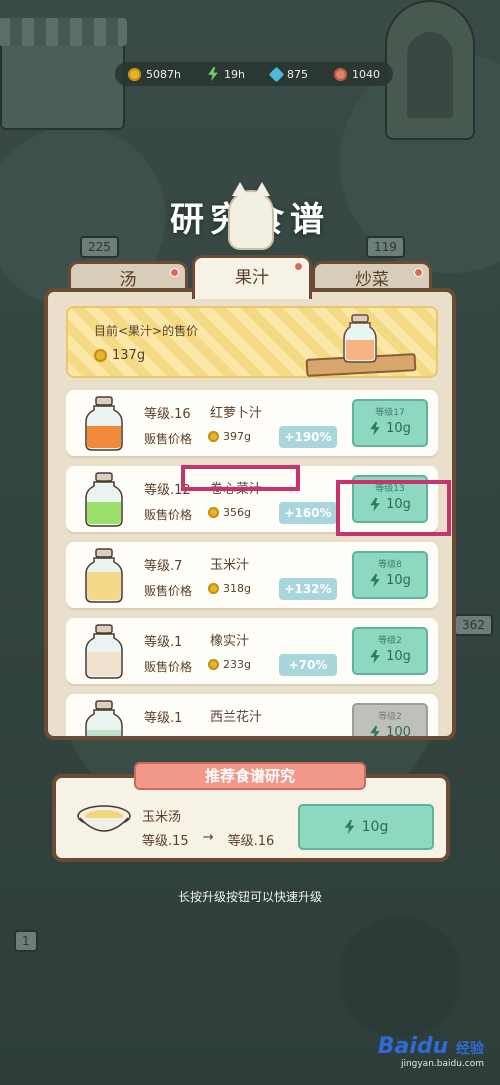  Describe the element at coordinates (230, 641) in the screenshot. I see `recipe-name: 橡实汁` at that location.